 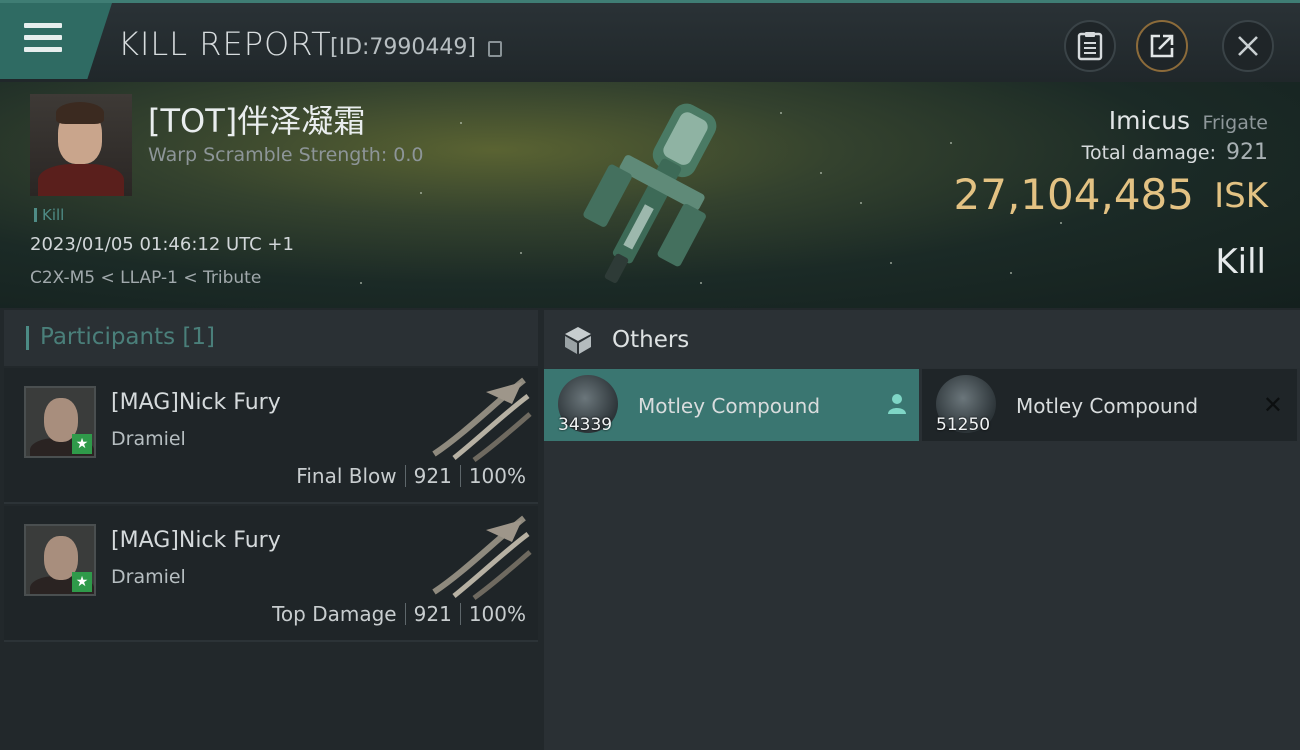 I want to click on others-header: Others, so click(x=922, y=339).